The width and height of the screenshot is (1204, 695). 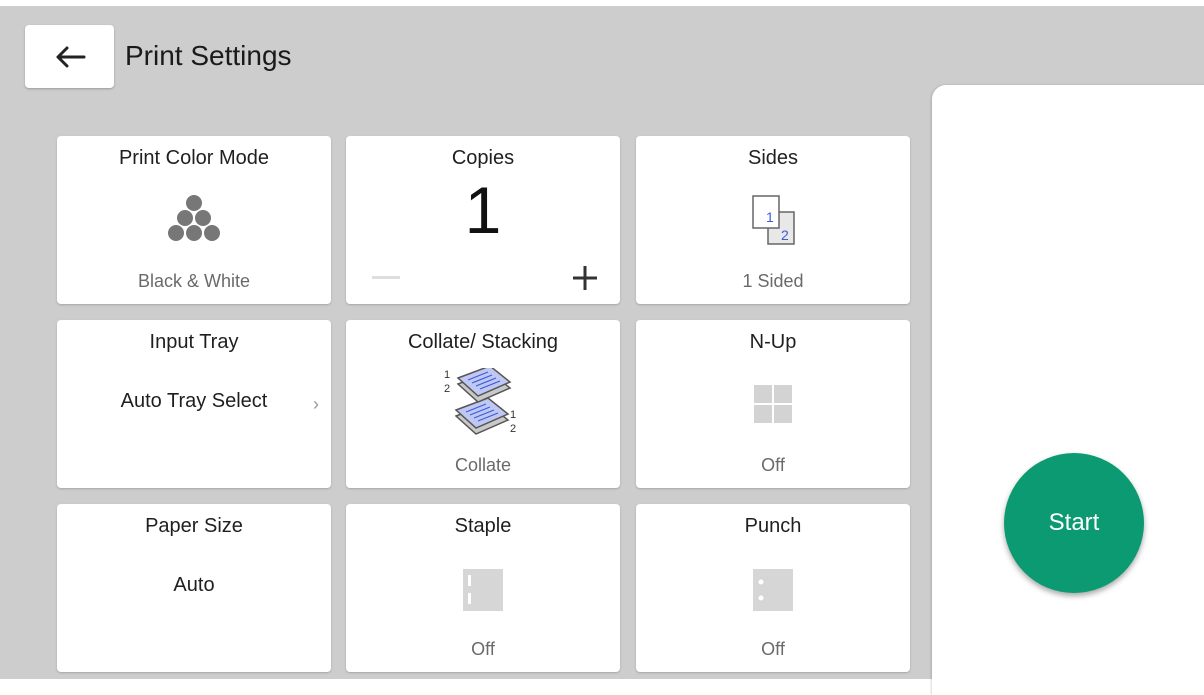 I want to click on staple-title: Staple, so click(x=483, y=526).